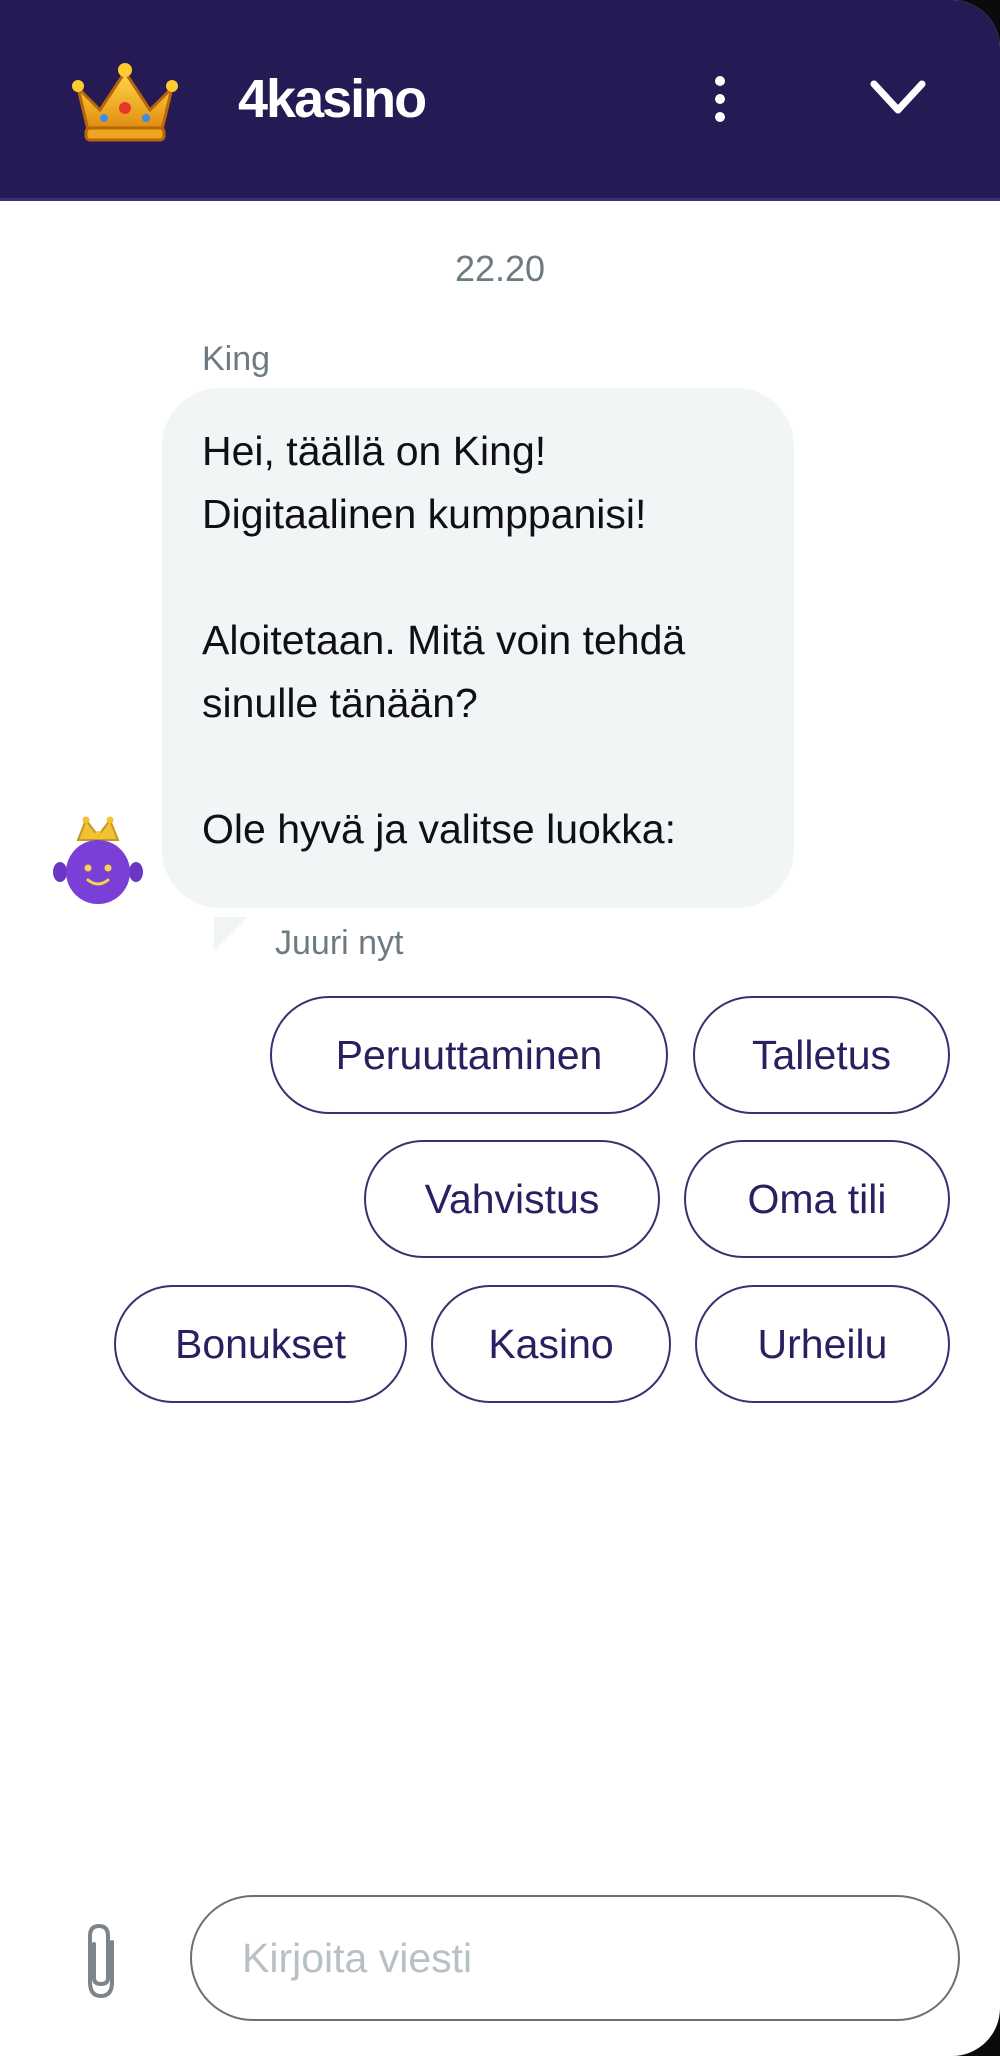  Describe the element at coordinates (98, 860) in the screenshot. I see `bot-avatar-icon` at that location.